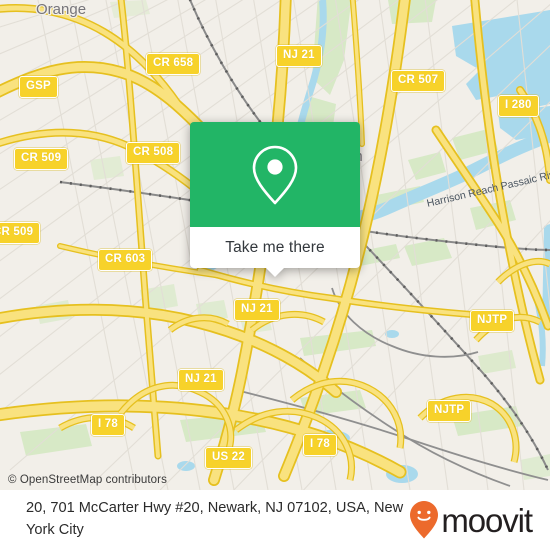 The image size is (550, 550). What do you see at coordinates (487, 520) in the screenshot?
I see `moovit-wordmark: moovit` at bounding box center [487, 520].